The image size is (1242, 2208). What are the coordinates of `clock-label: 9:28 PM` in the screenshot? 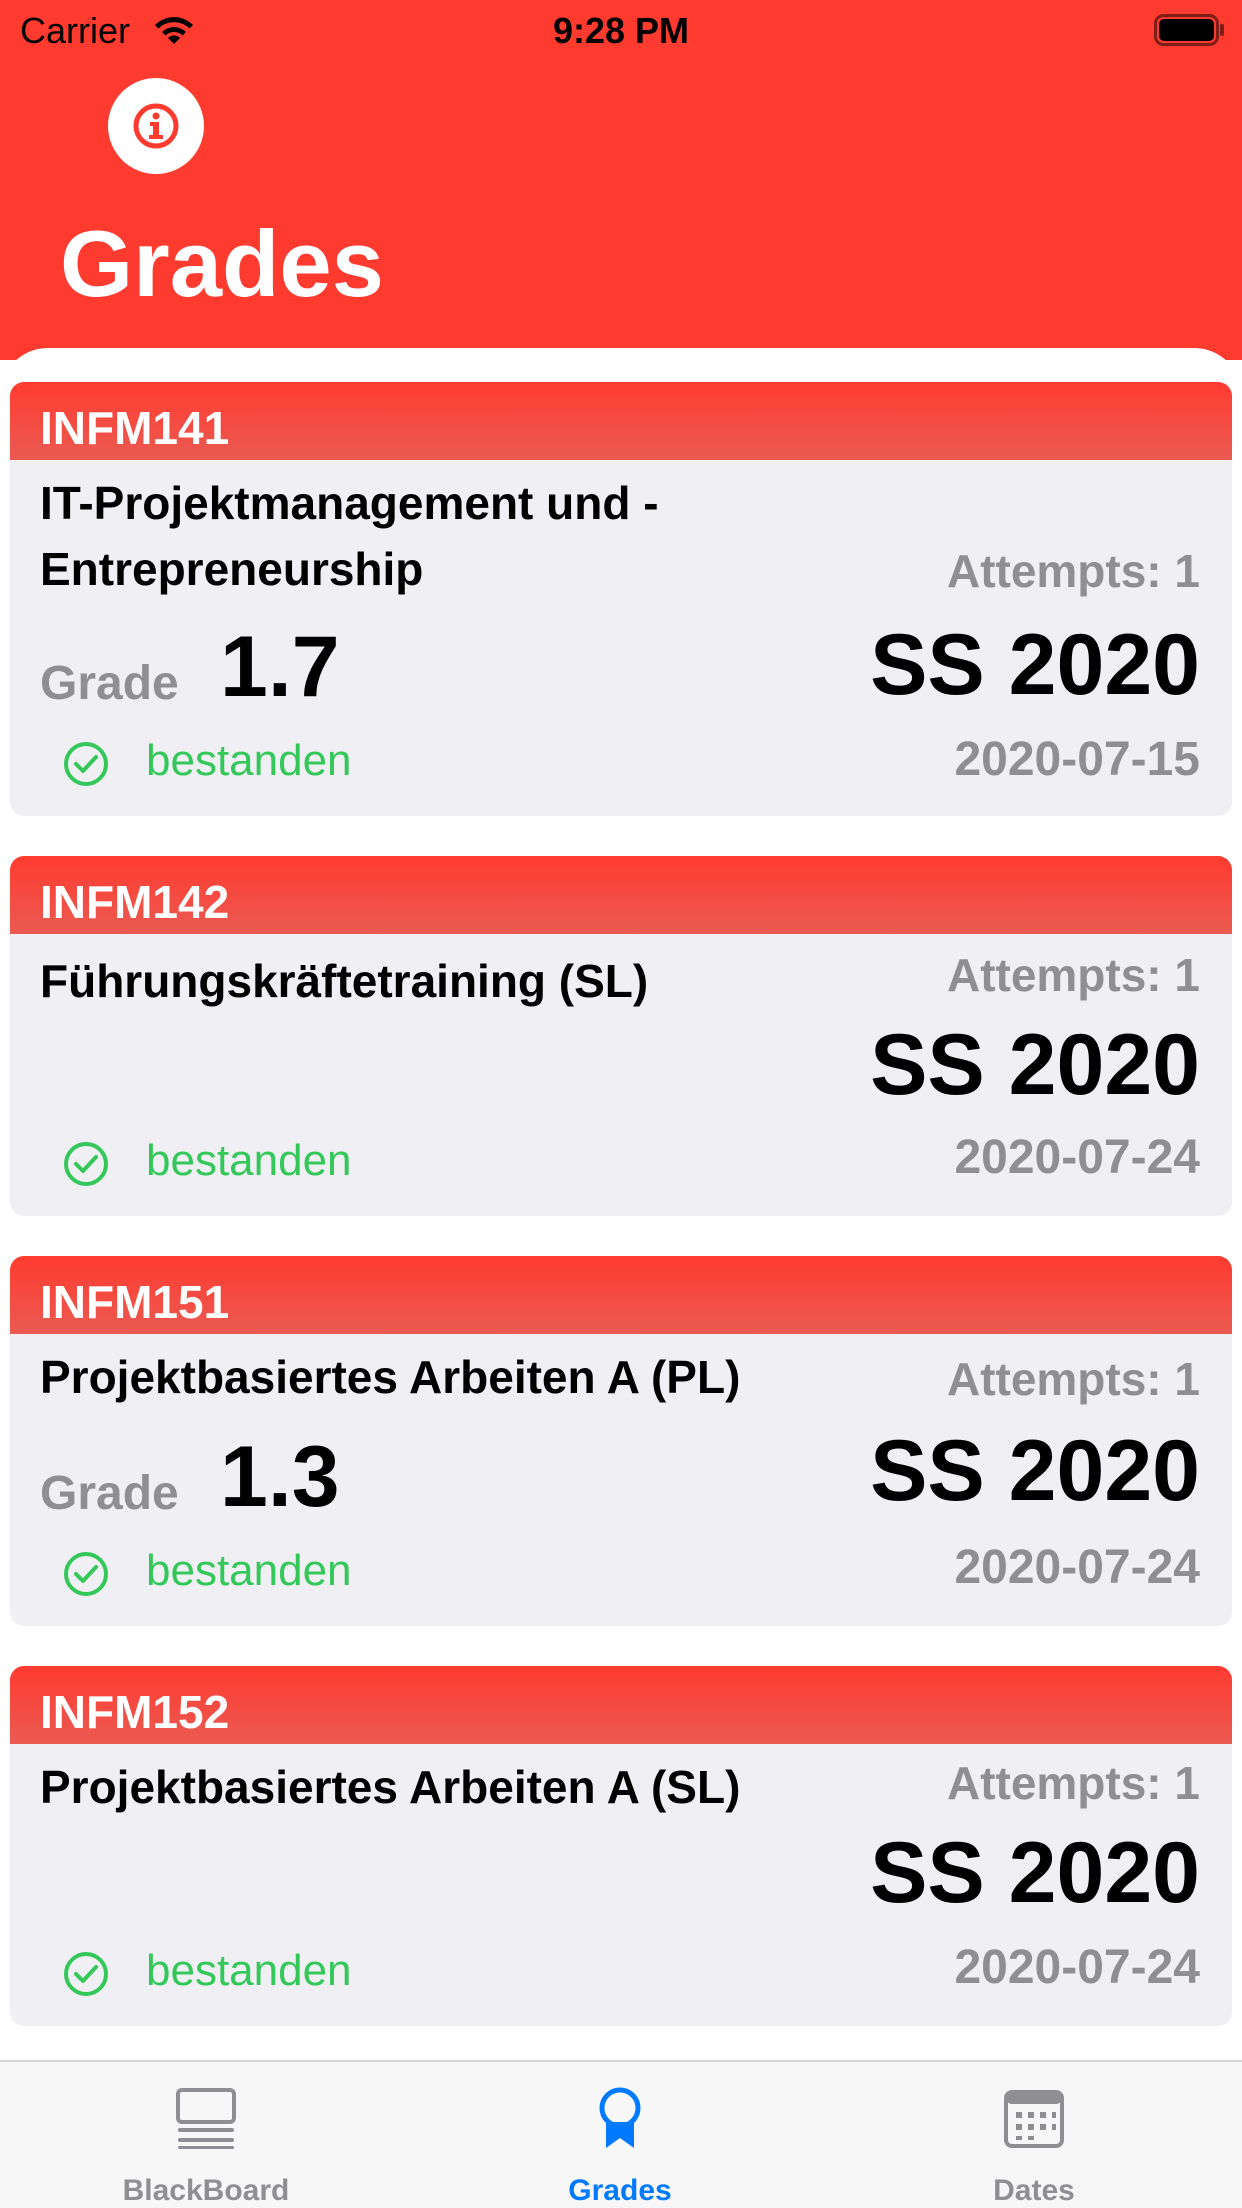 It's located at (621, 30).